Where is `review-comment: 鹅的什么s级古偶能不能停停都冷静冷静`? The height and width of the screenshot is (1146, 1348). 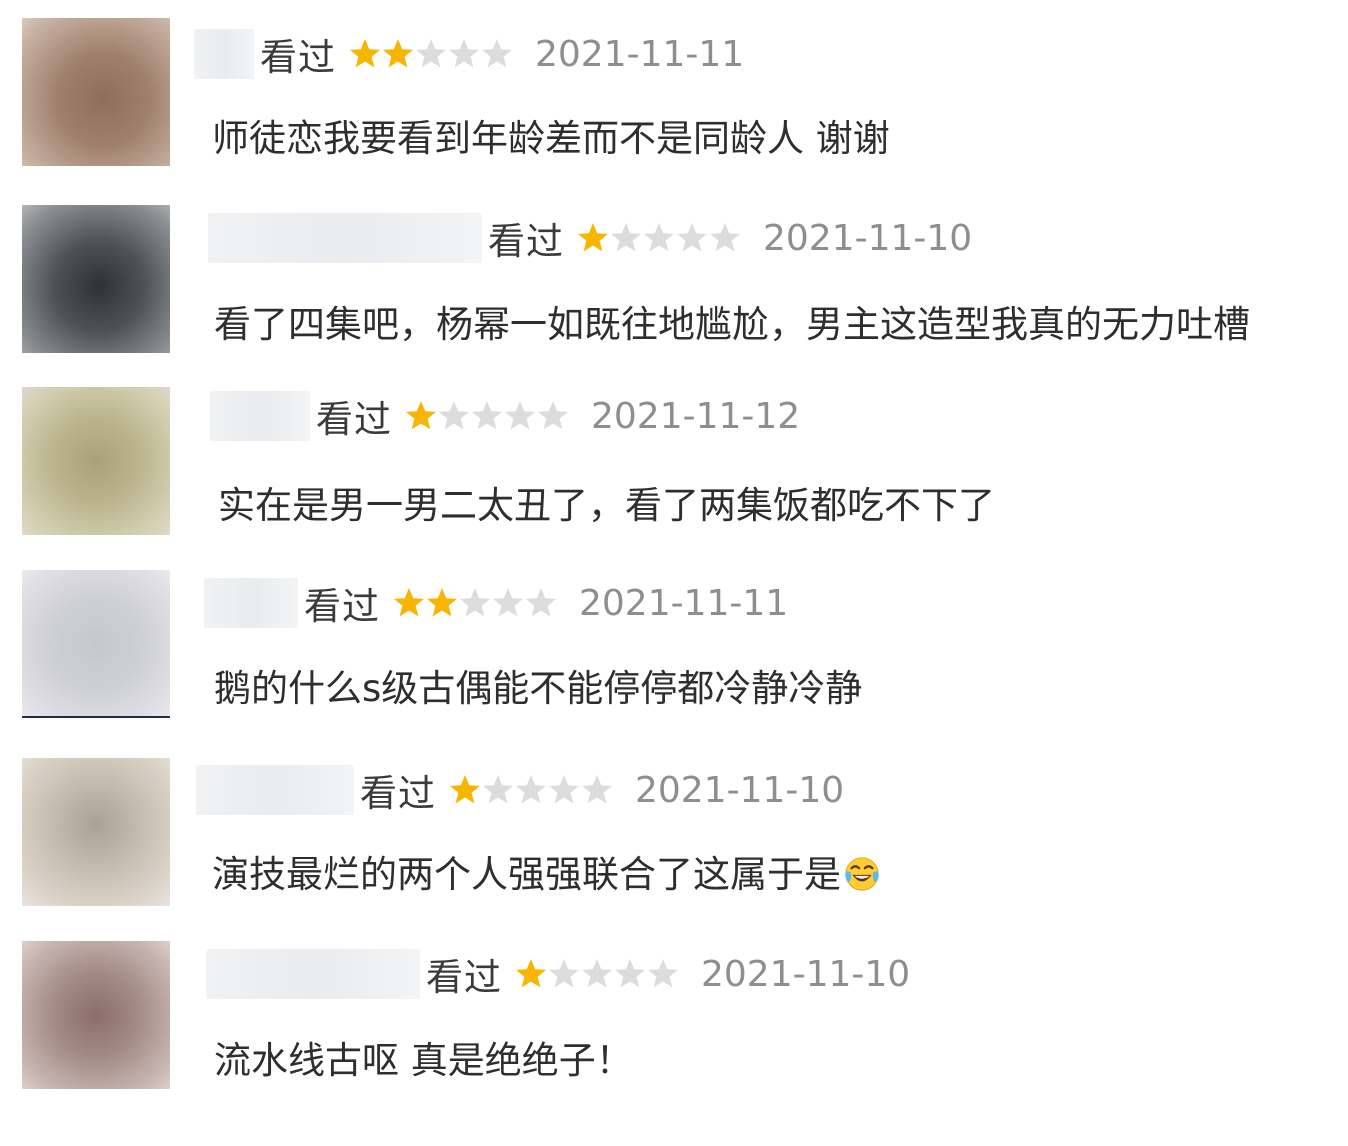
review-comment: 鹅的什么s级古偶能不能停停都冷静冷静 is located at coordinates (538, 688).